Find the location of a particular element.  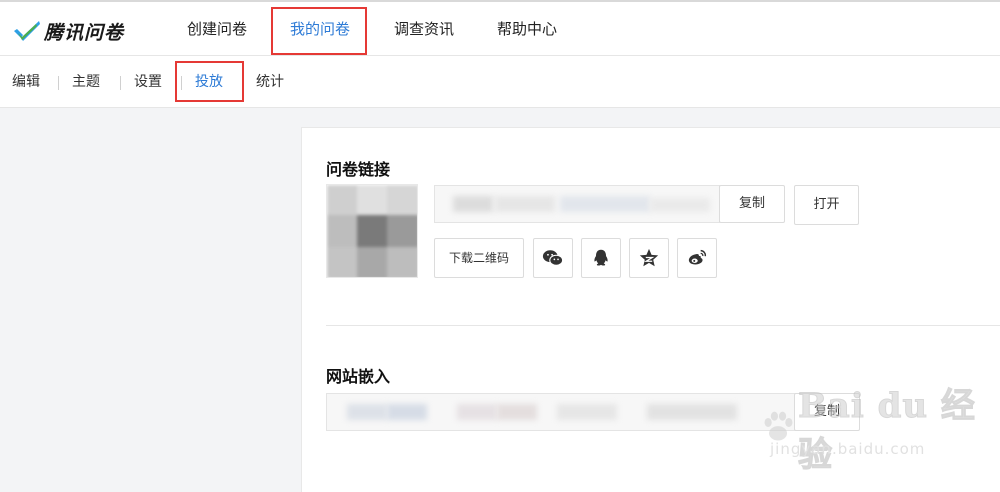

watermark-url: jingyan.baidu.com is located at coordinates (848, 449).